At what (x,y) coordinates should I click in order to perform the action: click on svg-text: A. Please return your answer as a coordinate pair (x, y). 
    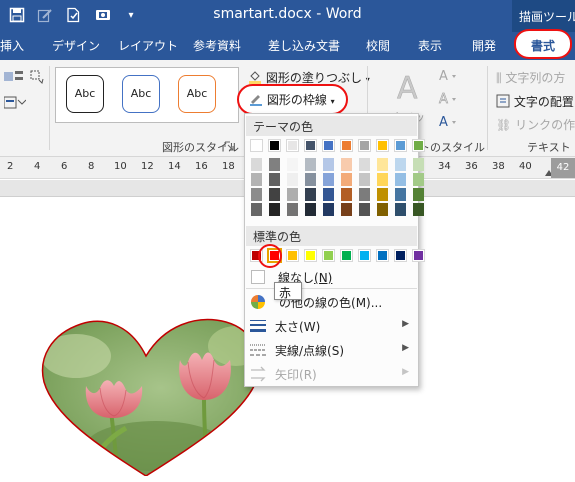
    Looking at the image, I should click on (443, 76).